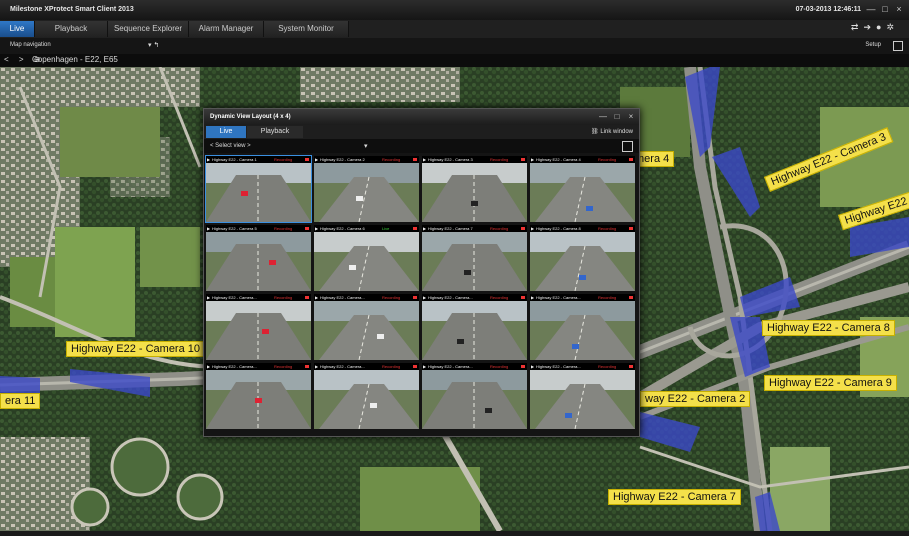 This screenshot has height=536, width=909. Describe the element at coordinates (603, 117) in the screenshot. I see `minimize-icon: —` at that location.